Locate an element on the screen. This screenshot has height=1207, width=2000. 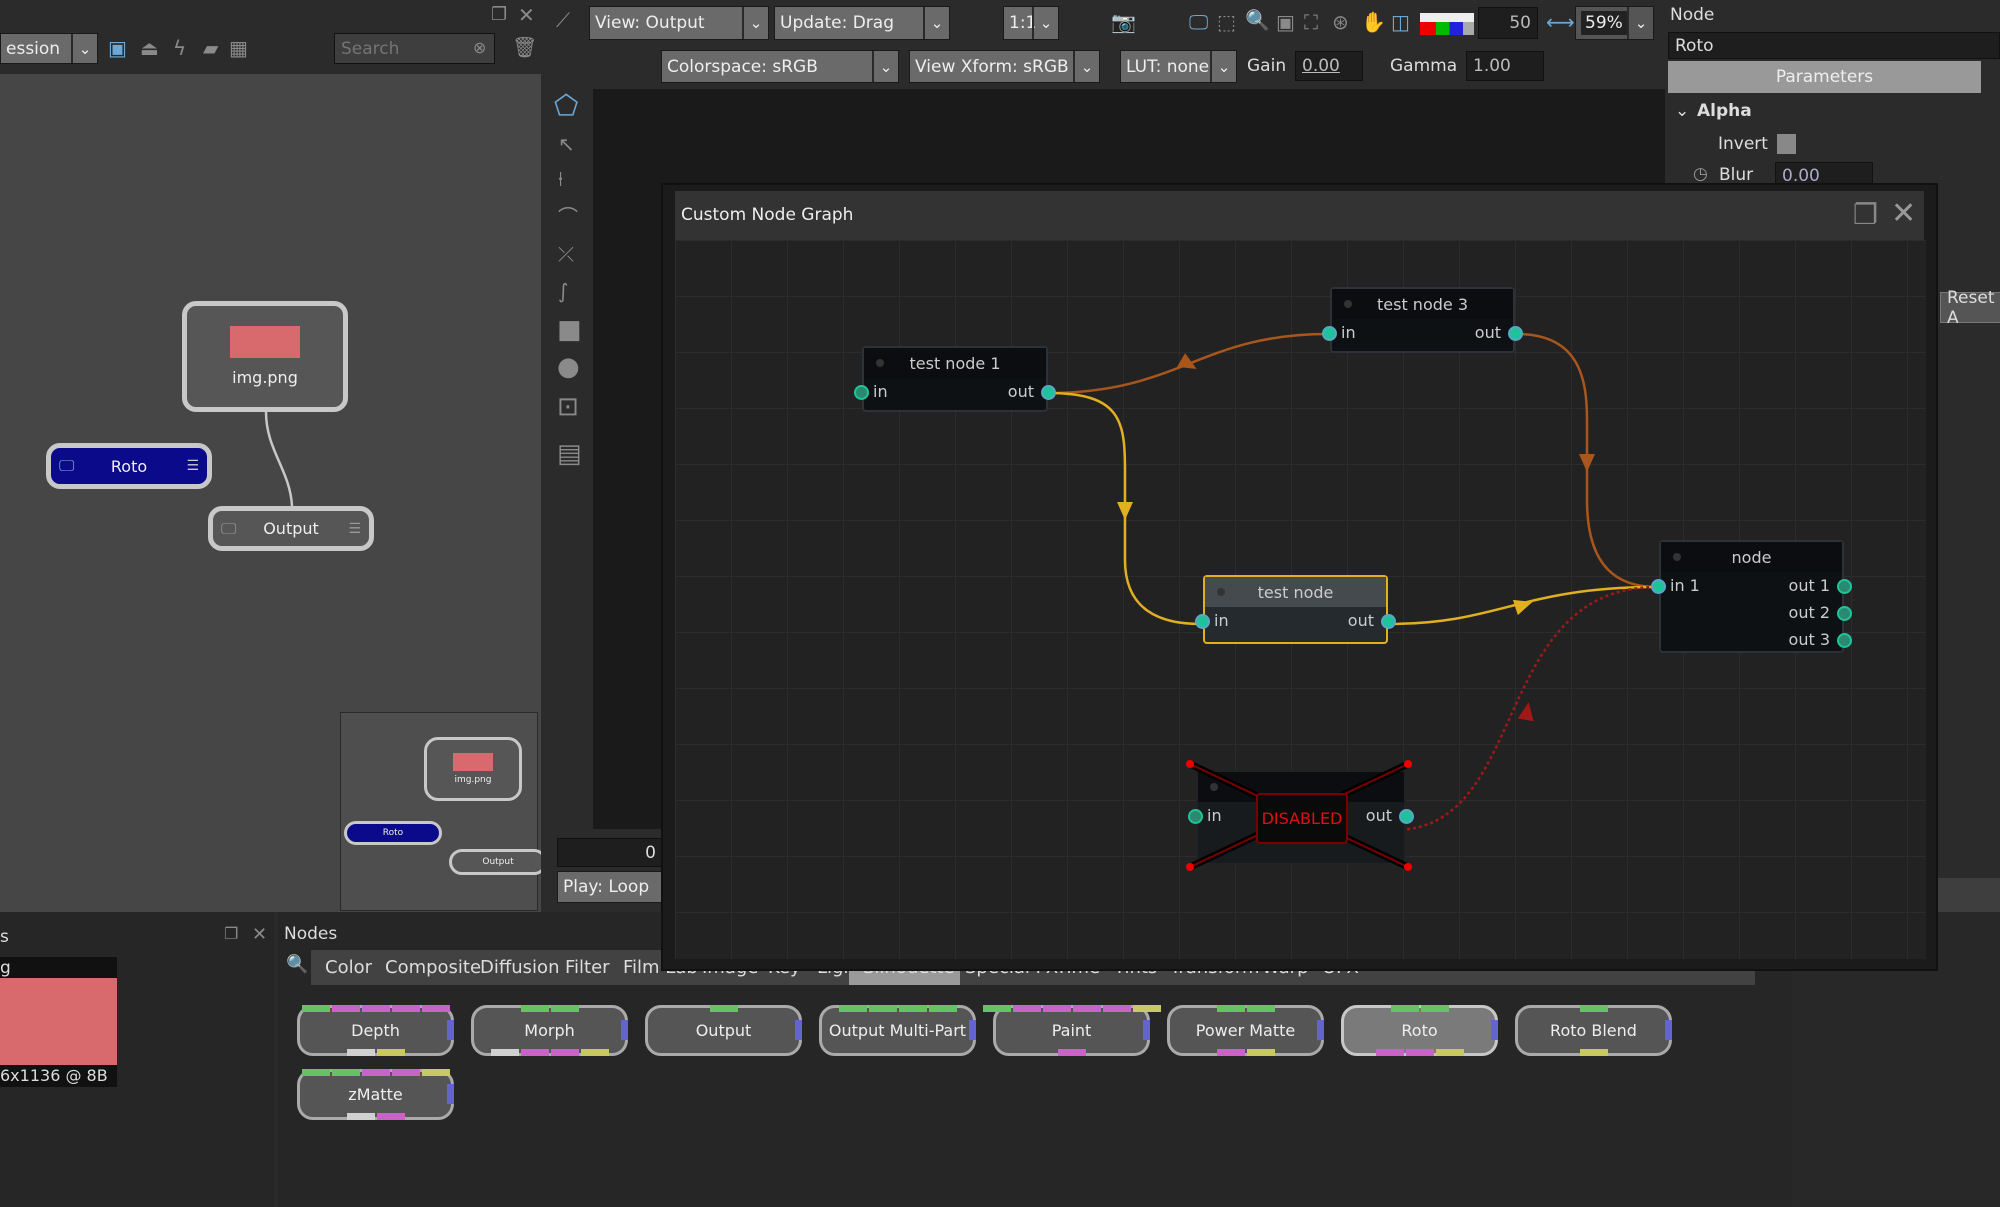
port-label: out 1 is located at coordinates (1809, 585).